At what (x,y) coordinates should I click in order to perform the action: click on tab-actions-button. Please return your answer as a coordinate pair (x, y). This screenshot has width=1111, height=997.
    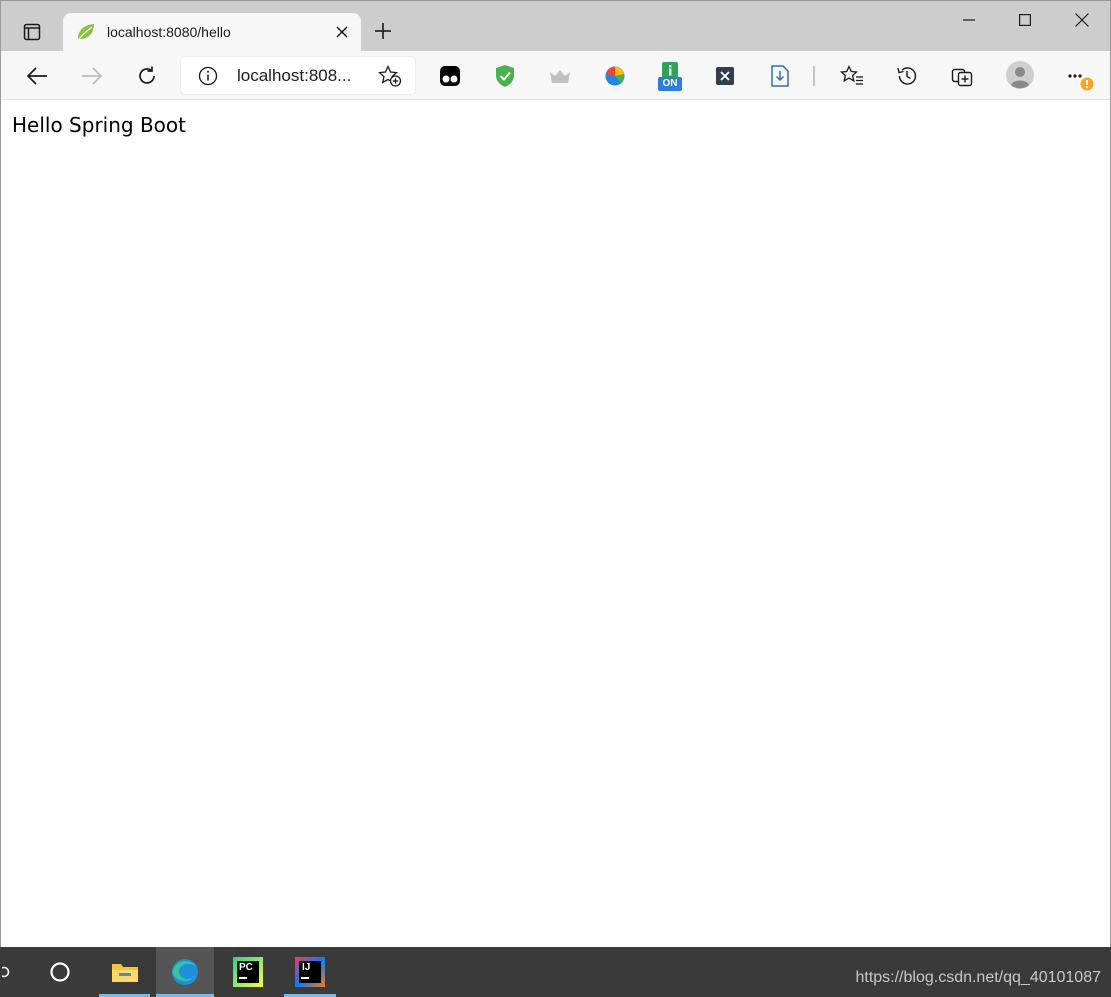
    Looking at the image, I should click on (32, 32).